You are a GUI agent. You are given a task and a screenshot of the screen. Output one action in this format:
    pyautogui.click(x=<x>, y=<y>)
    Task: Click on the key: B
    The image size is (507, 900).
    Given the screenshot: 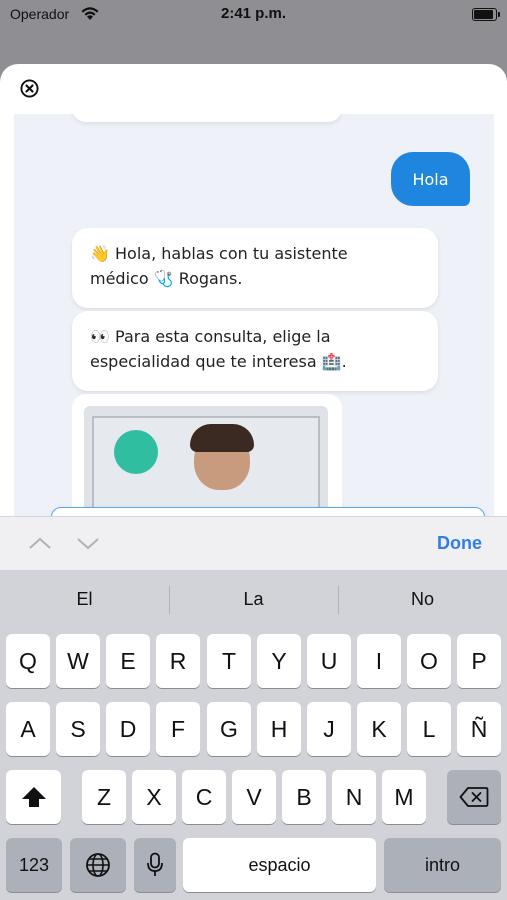 What is the action you would take?
    pyautogui.click(x=304, y=797)
    